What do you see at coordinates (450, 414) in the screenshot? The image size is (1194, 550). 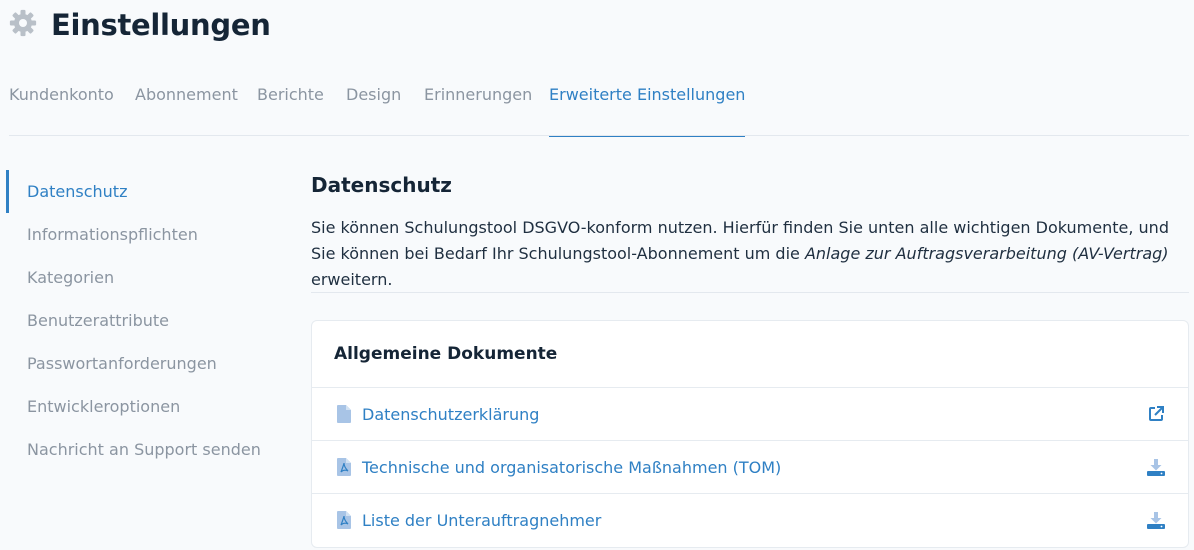 I see `document-link: Datenschutzerklärung` at bounding box center [450, 414].